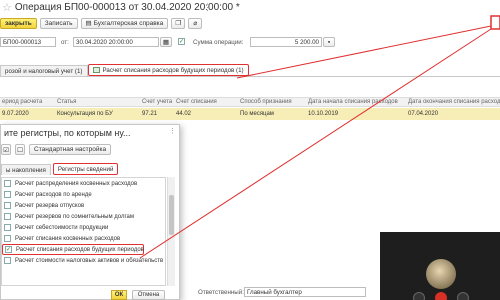 The image size is (500, 300). Describe the element at coordinates (306, 42) in the screenshot. I see `sum-value: 5 200.00` at that location.